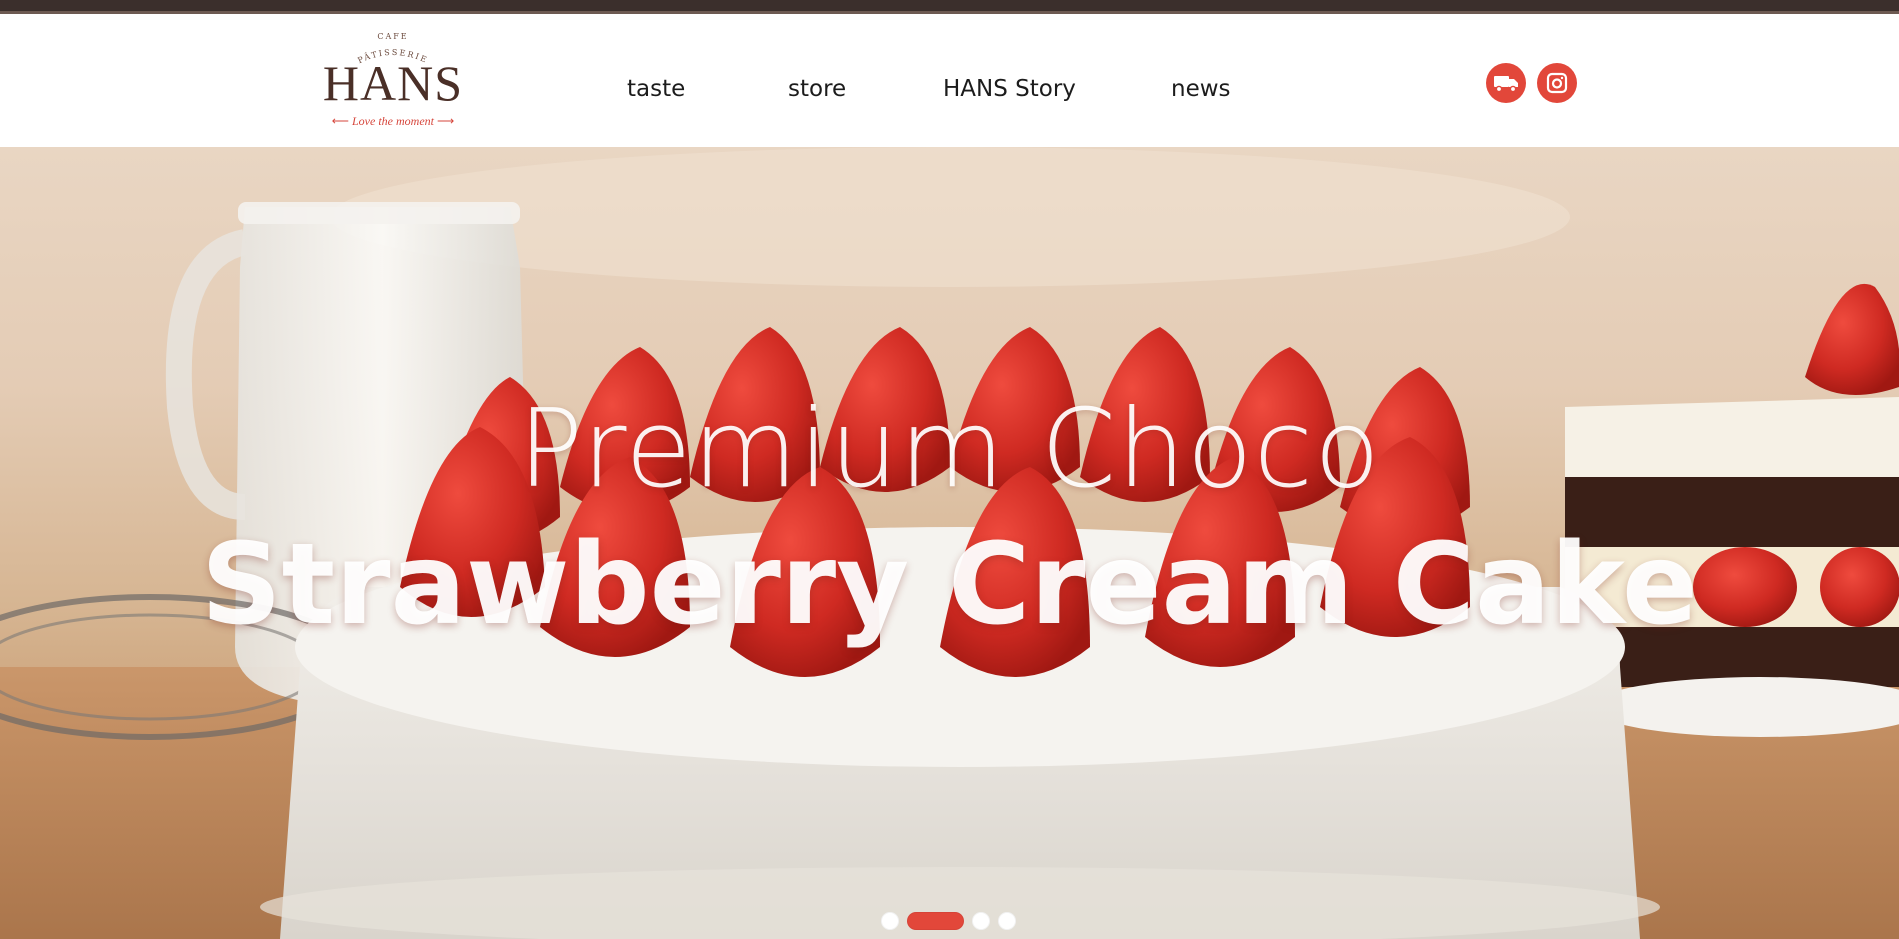 The width and height of the screenshot is (1899, 939). I want to click on top-strip, so click(949, 7).